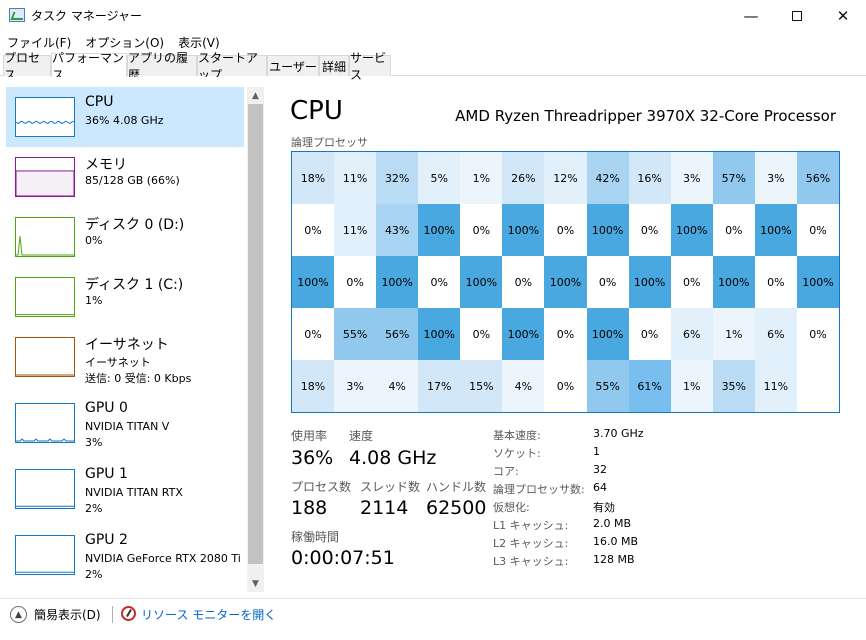 The image size is (866, 640). What do you see at coordinates (390, 487) in the screenshot?
I see `thread-count-label: スレッド数` at bounding box center [390, 487].